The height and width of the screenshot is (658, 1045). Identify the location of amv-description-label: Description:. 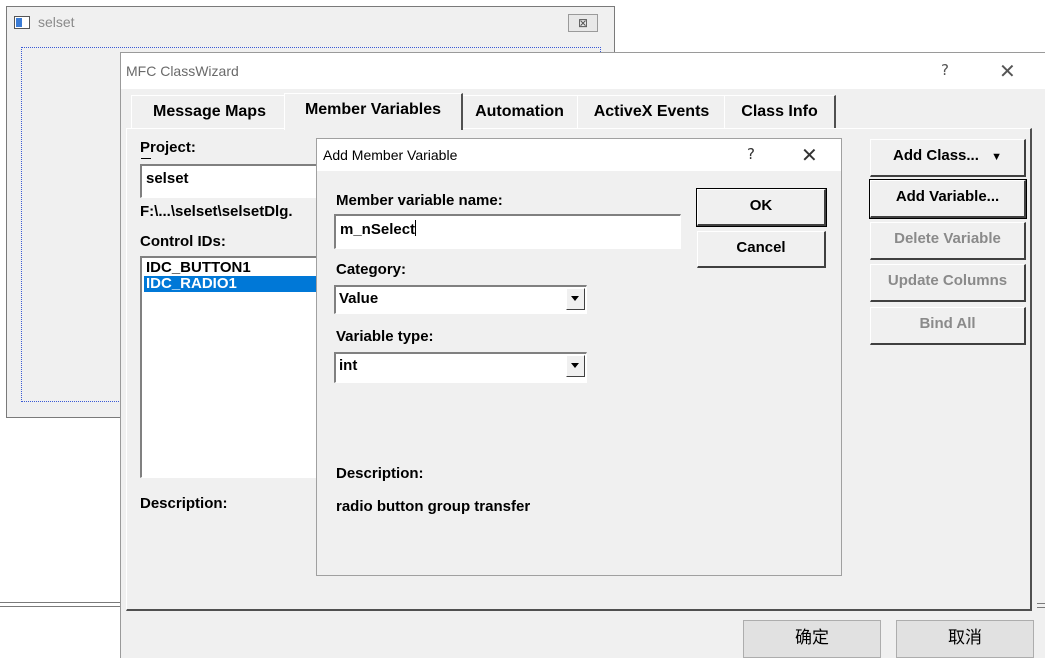
(380, 473).